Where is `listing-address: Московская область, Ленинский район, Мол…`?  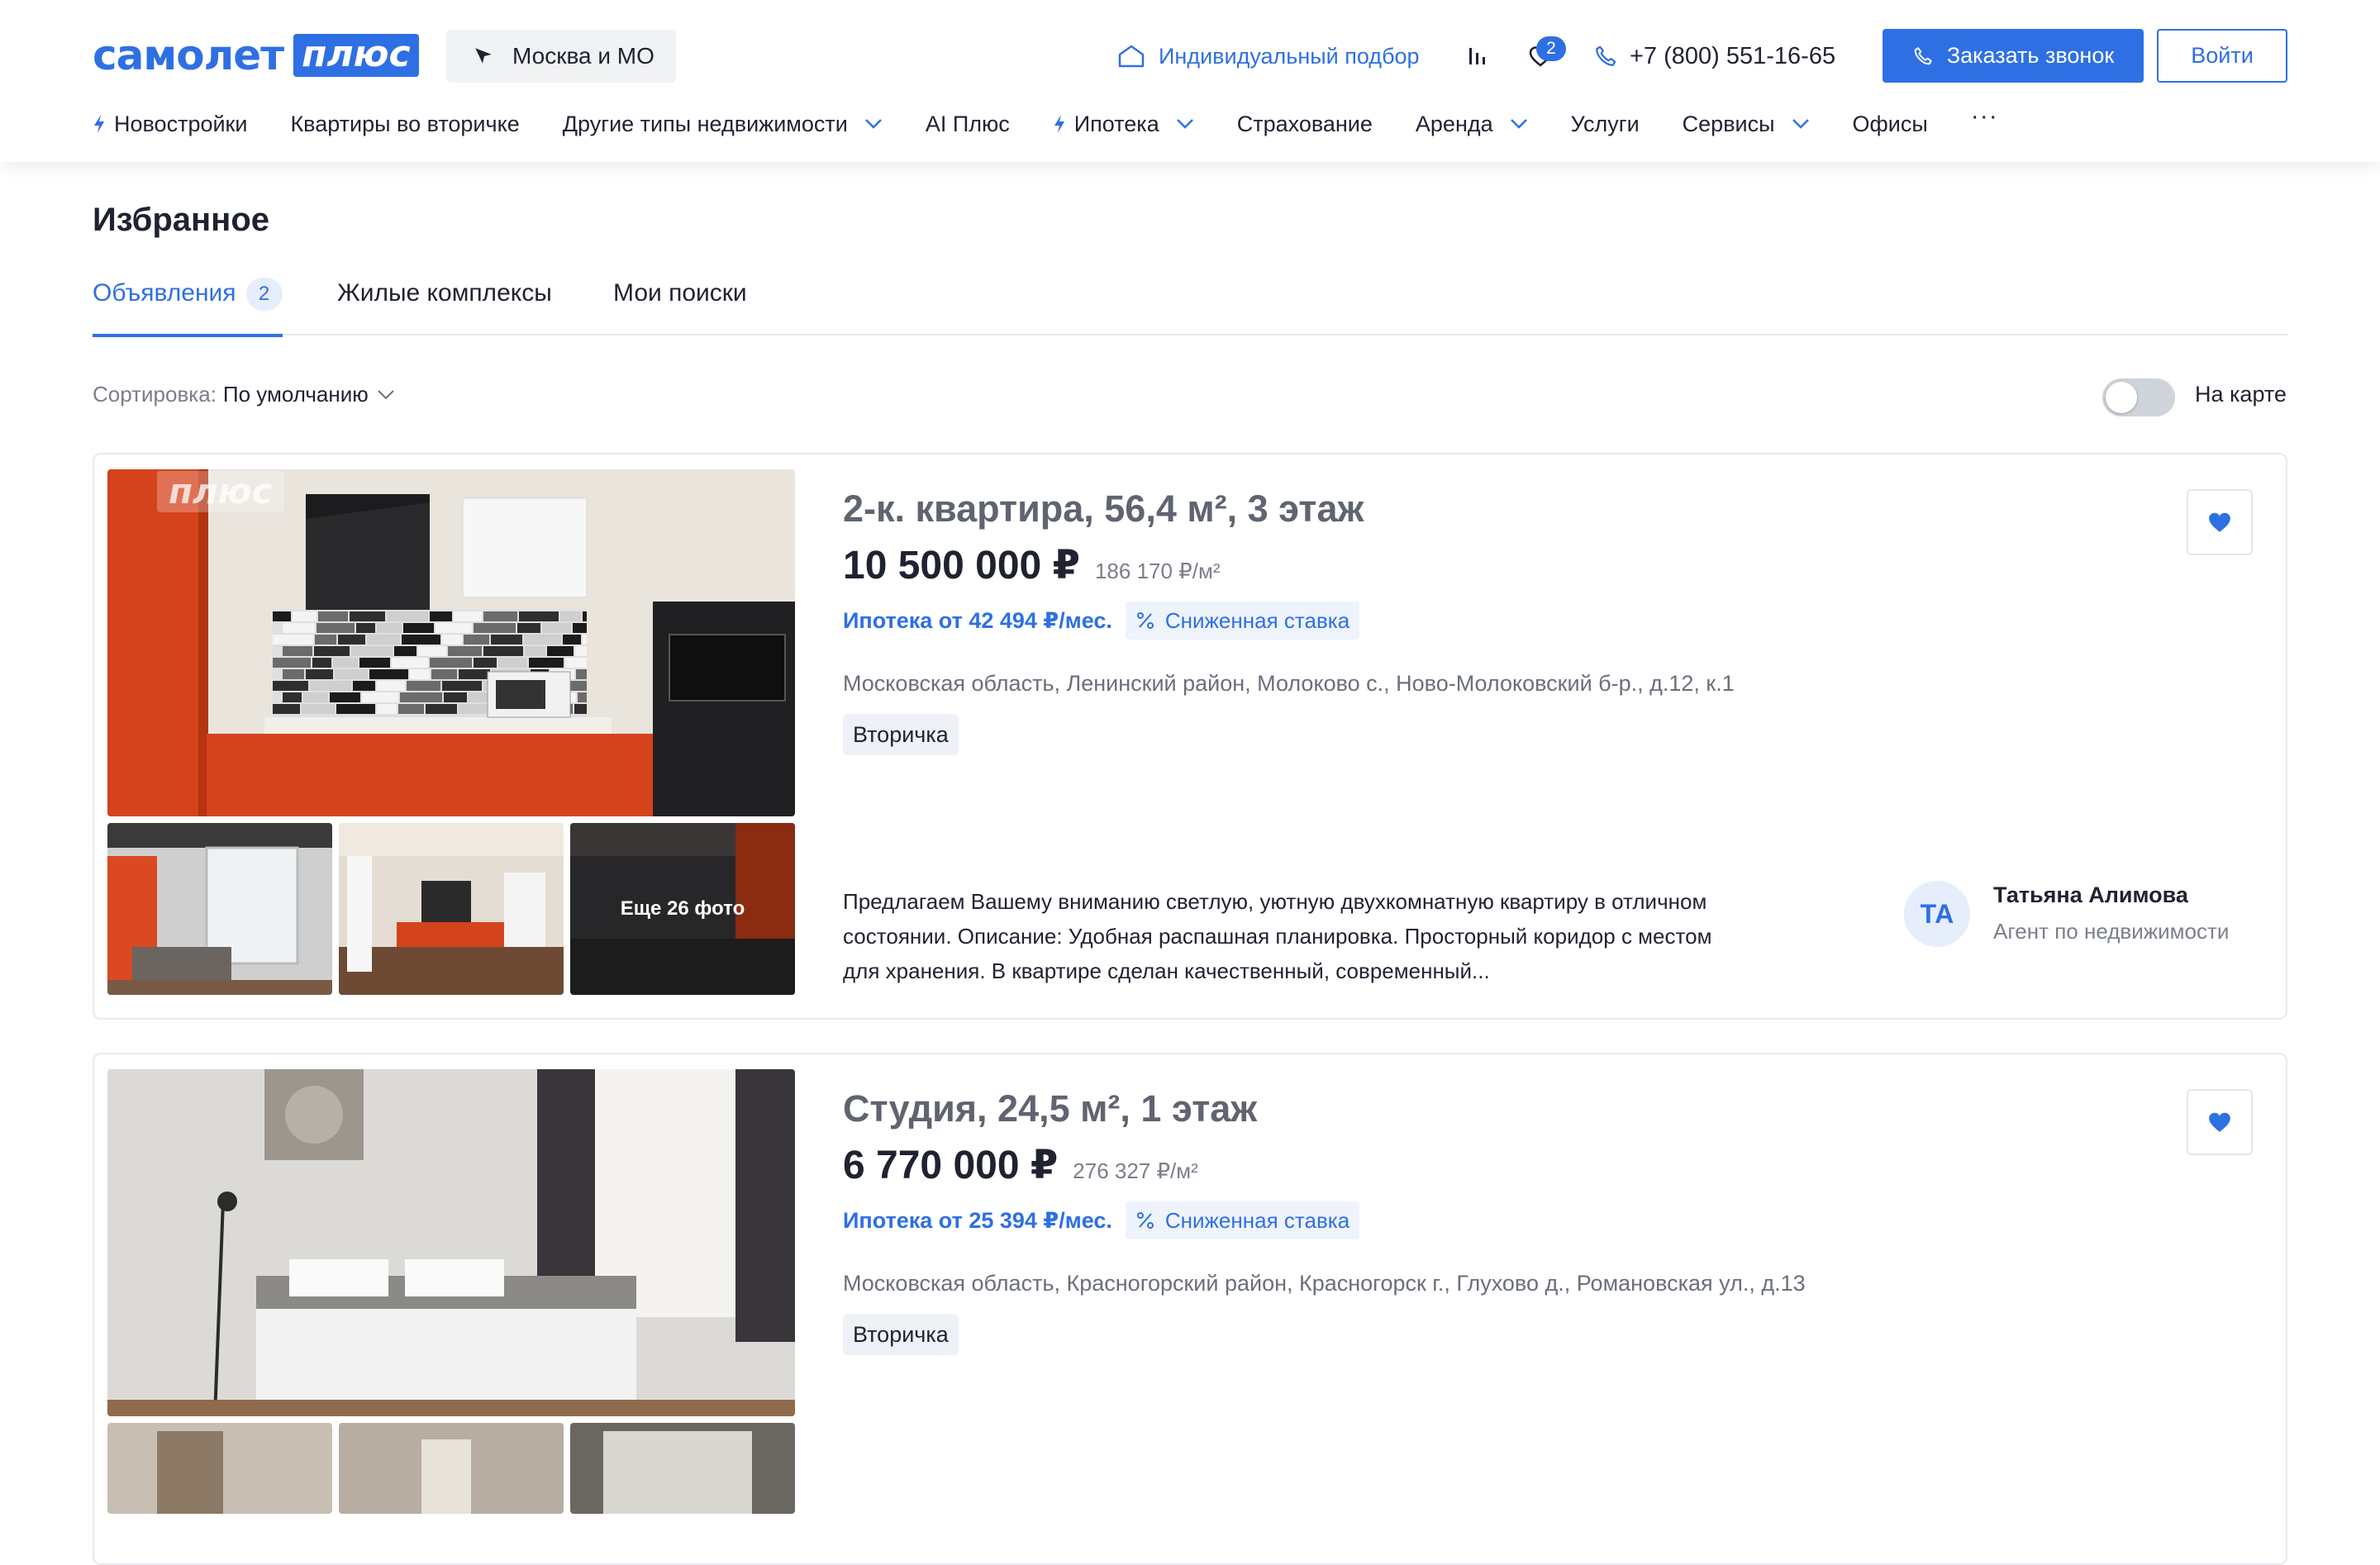
listing-address: Московская область, Ленинский район, Мол… is located at coordinates (1289, 683).